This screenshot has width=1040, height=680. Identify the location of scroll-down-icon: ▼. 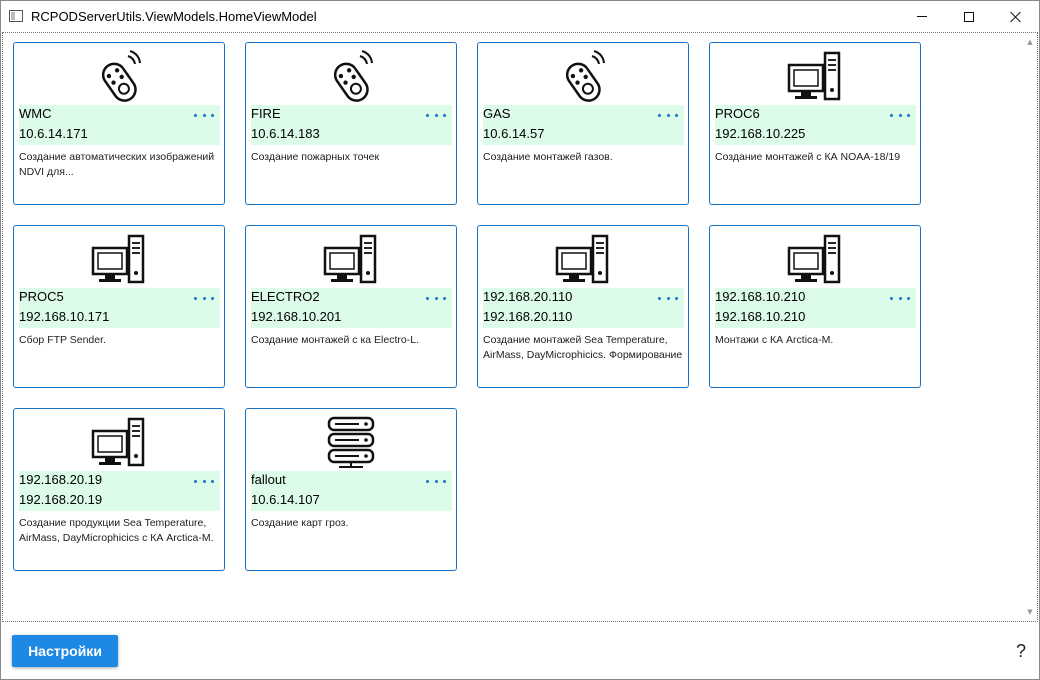
(1030, 612).